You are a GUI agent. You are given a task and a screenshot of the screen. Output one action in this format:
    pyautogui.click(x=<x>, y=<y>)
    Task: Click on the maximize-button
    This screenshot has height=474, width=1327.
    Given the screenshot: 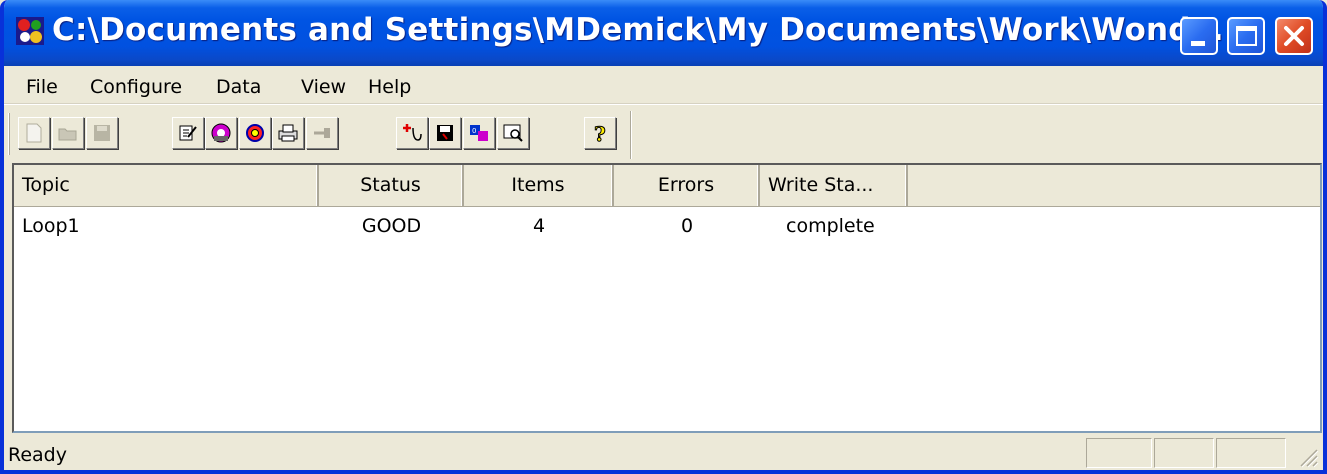 What is the action you would take?
    pyautogui.click(x=1246, y=36)
    